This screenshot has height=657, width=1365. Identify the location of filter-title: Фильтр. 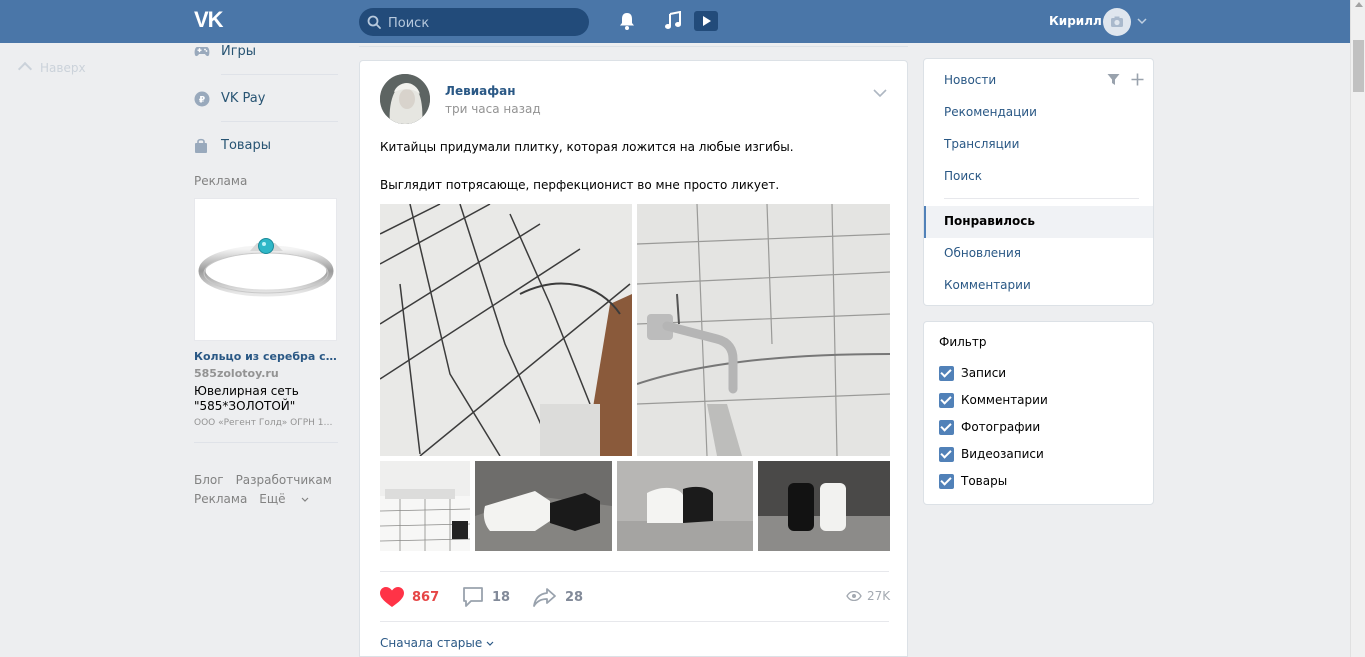
(963, 342).